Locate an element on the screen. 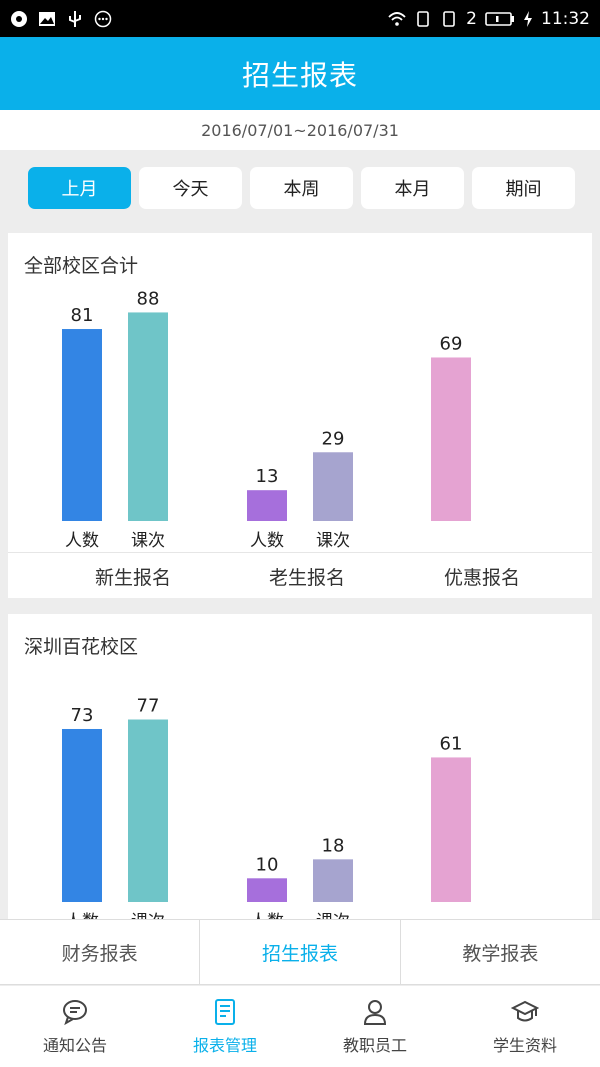 The image size is (600, 1067). bar-value-label: 10 is located at coordinates (267, 864).